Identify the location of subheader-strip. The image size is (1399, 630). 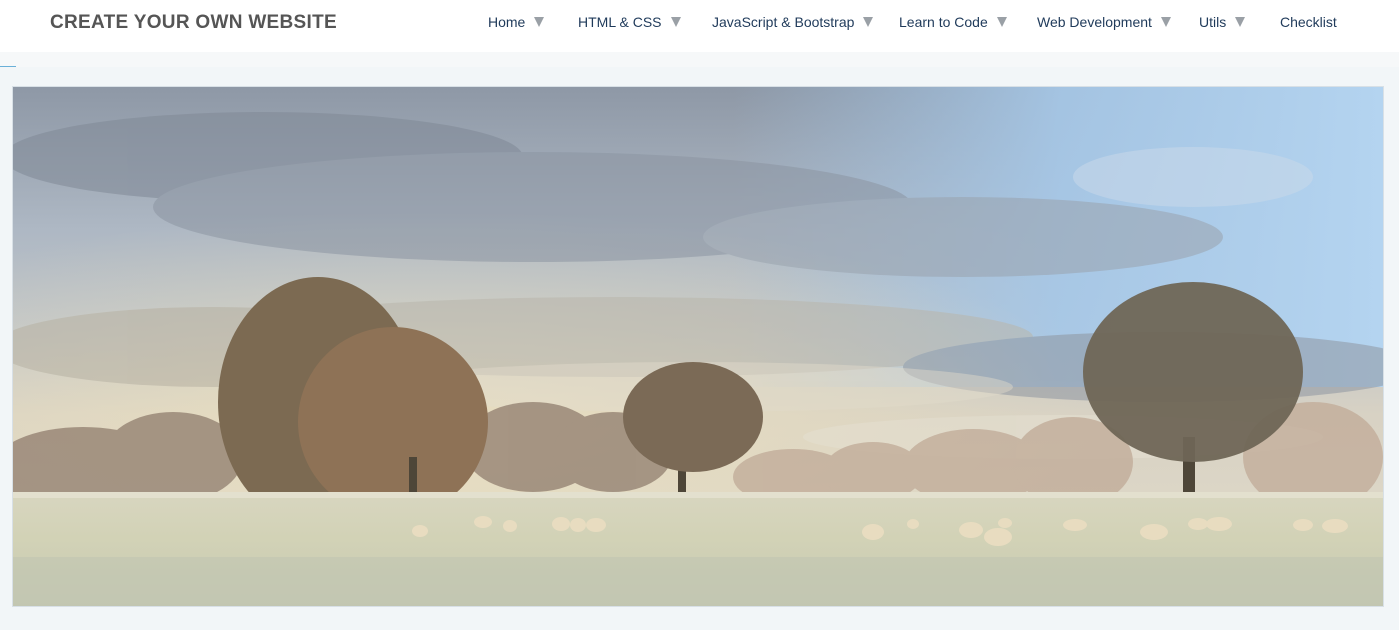
(699, 59).